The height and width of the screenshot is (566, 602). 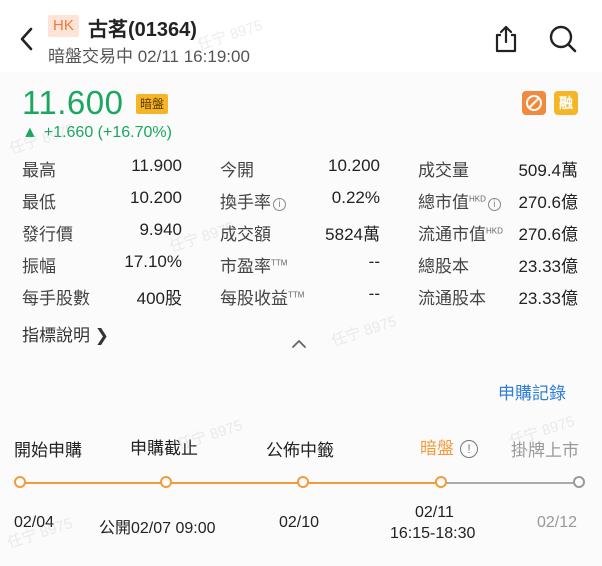 What do you see at coordinates (301, 36) in the screenshot?
I see `top-bar: HK 古茗(01364) 暗盤交易中 02/11 16:19:00` at bounding box center [301, 36].